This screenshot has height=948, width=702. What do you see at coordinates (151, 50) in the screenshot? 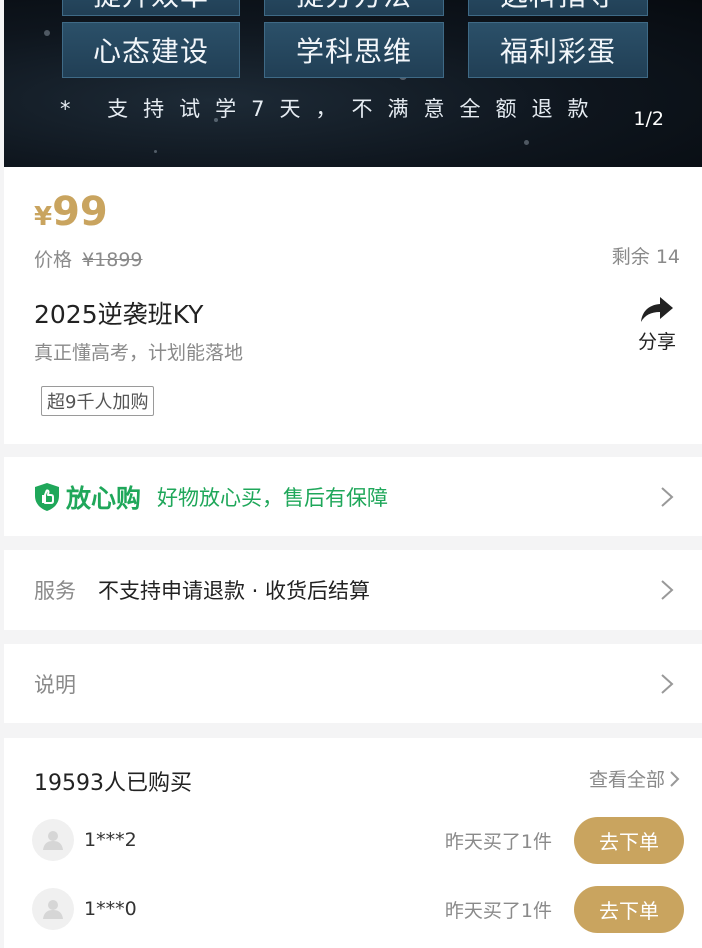
I see `banner-tag: 心态建设` at bounding box center [151, 50].